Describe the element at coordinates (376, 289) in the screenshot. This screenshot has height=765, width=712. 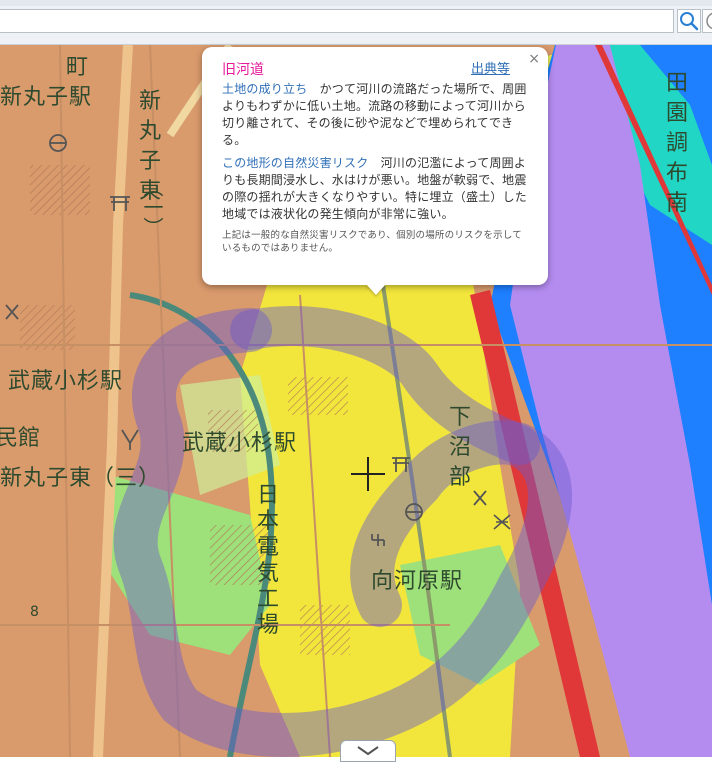
I see `popup-pointer` at that location.